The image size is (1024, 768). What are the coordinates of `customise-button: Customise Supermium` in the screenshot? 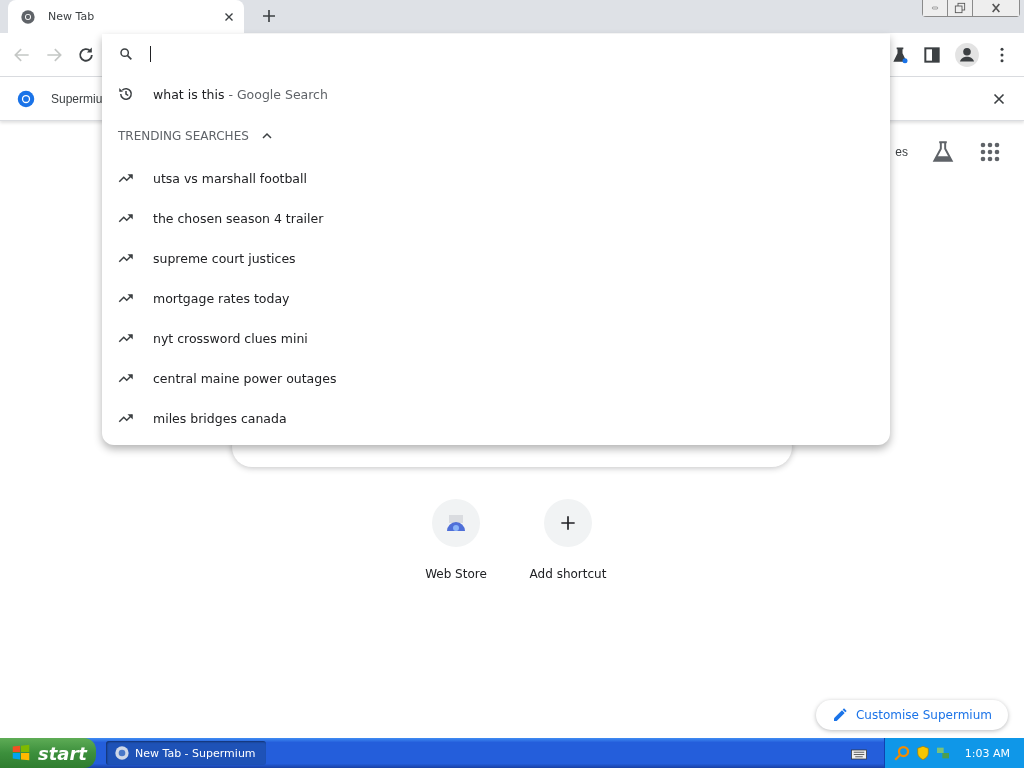 It's located at (911, 715).